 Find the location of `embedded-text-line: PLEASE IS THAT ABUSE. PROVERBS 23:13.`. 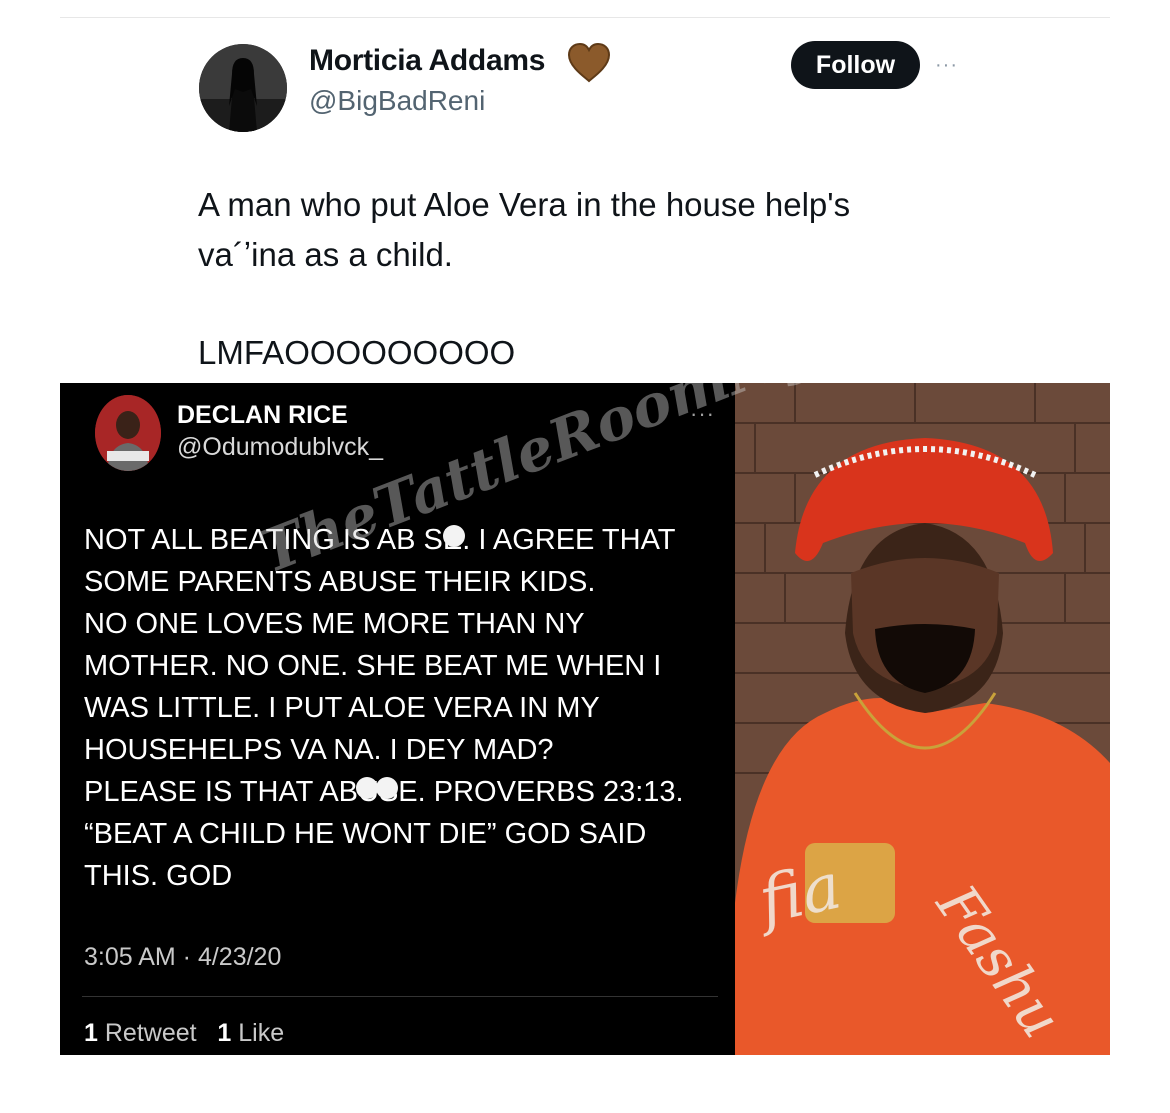

embedded-text-line: PLEASE IS THAT ABUSE. PROVERBS 23:13. is located at coordinates (384, 792).